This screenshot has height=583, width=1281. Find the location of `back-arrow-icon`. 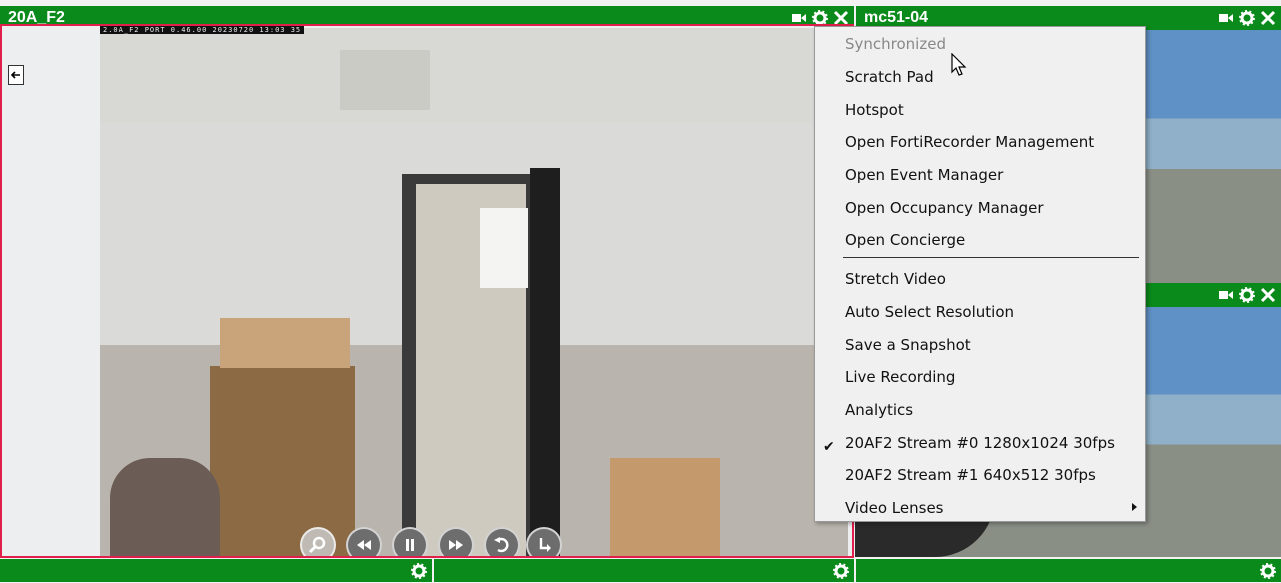

back-arrow-icon is located at coordinates (16, 75).